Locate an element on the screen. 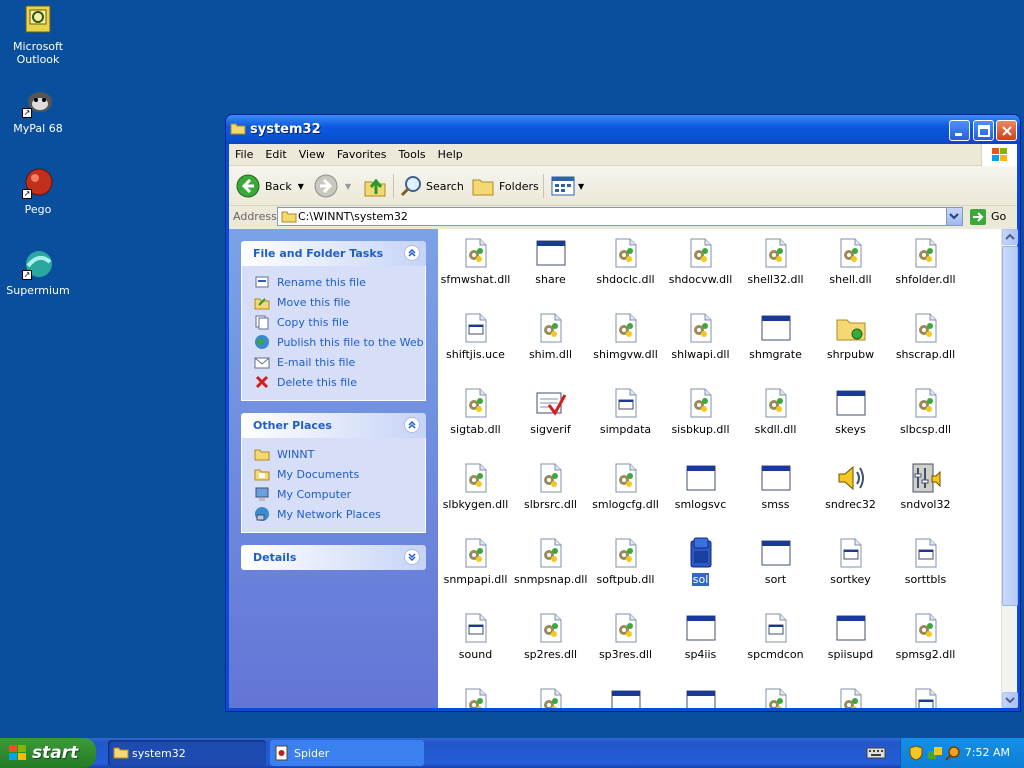 Image resolution: width=1024 pixels, height=768 pixels. views-button: ▼ is located at coordinates (567, 186).